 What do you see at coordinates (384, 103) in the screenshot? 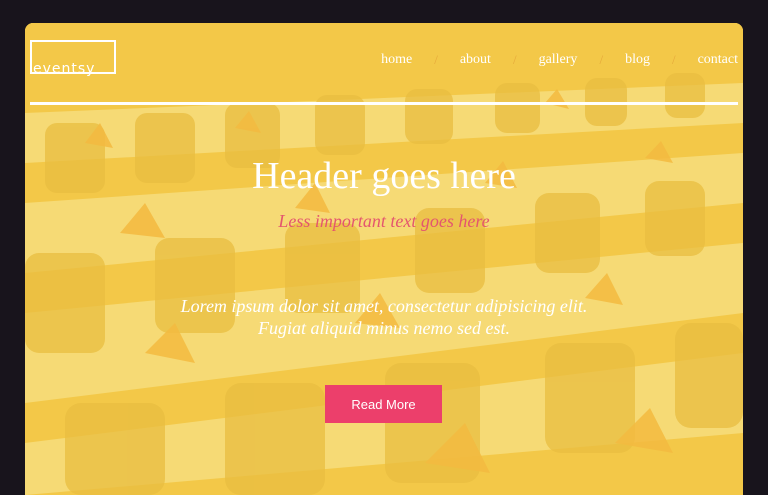
I see `header-divider` at bounding box center [384, 103].